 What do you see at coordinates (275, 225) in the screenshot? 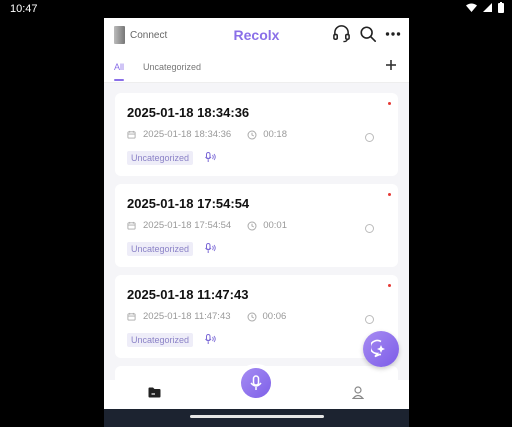
I see `recording-duration: 00:01` at bounding box center [275, 225].